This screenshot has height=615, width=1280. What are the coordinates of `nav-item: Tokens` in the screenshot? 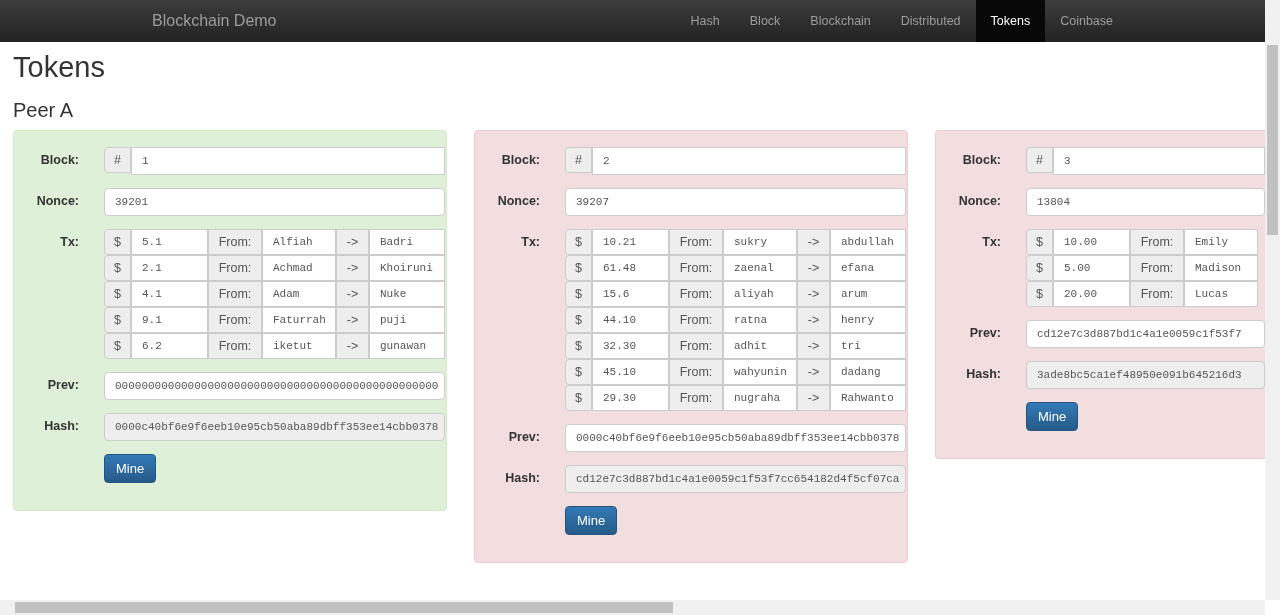 It's located at (1010, 21).